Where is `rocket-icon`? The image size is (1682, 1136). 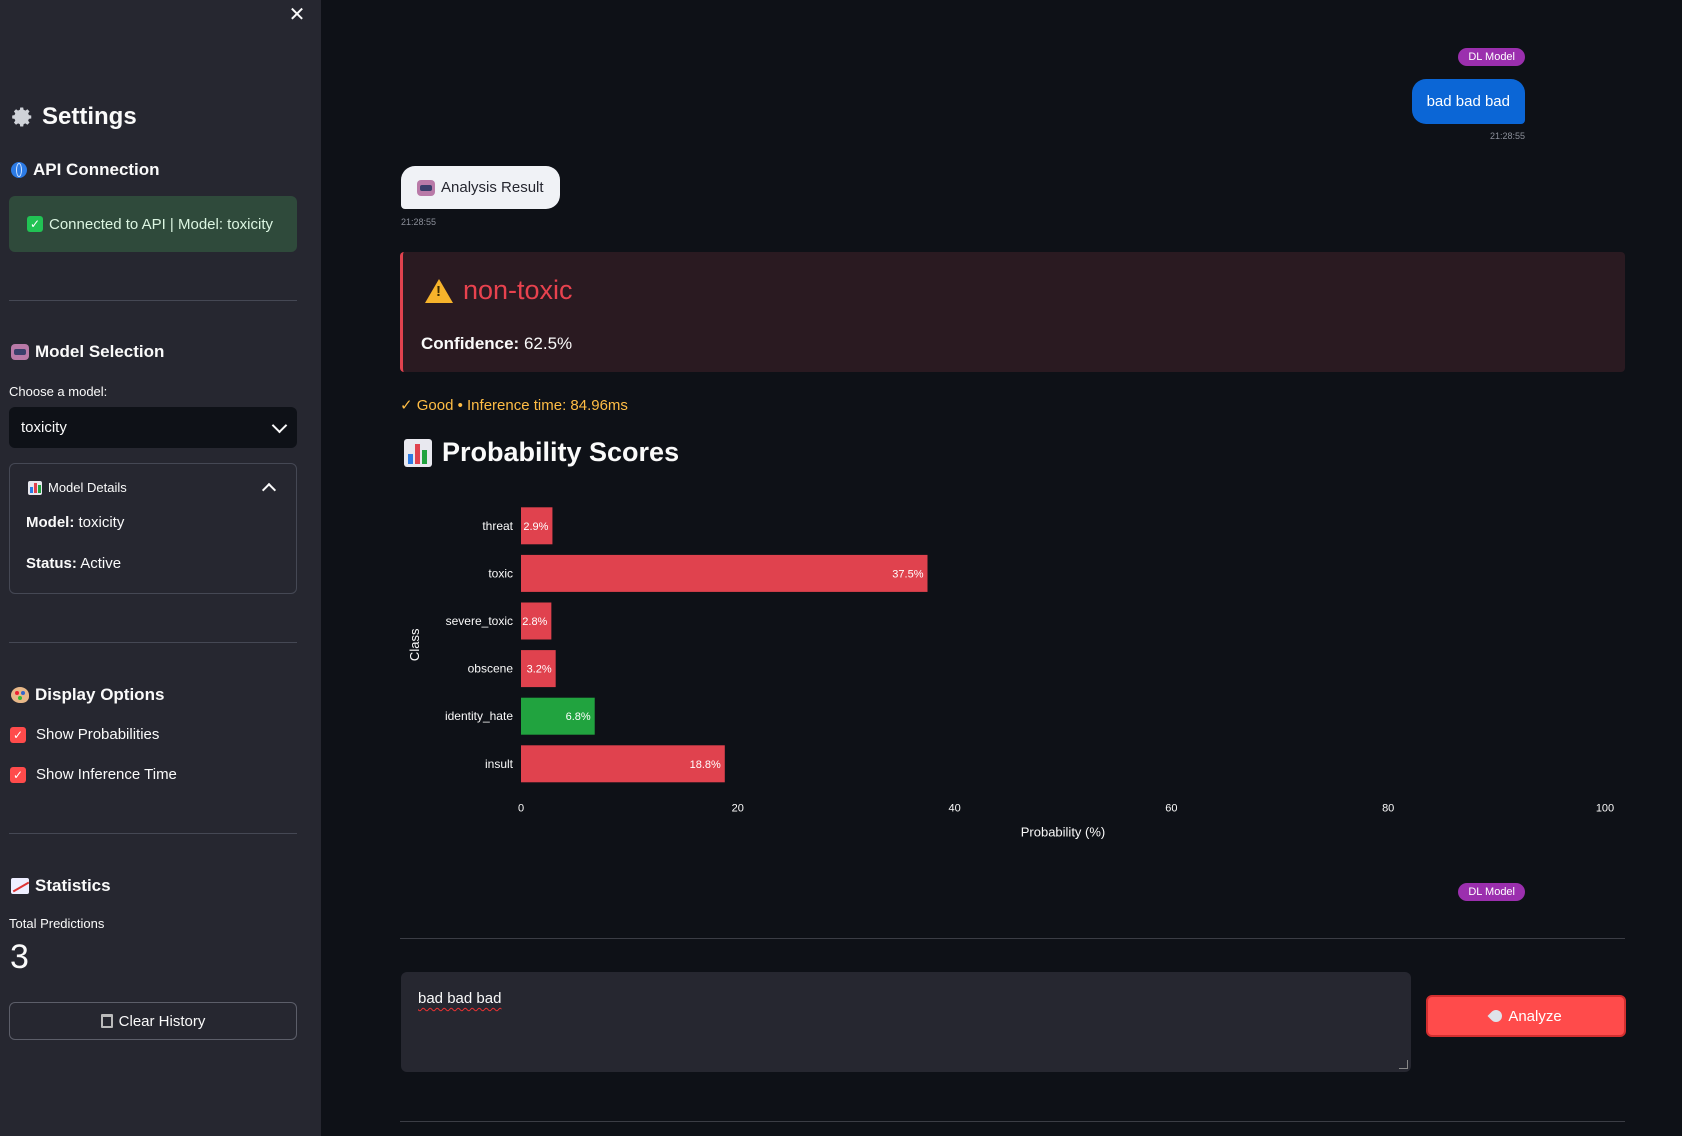
rocket-icon is located at coordinates (1496, 1016).